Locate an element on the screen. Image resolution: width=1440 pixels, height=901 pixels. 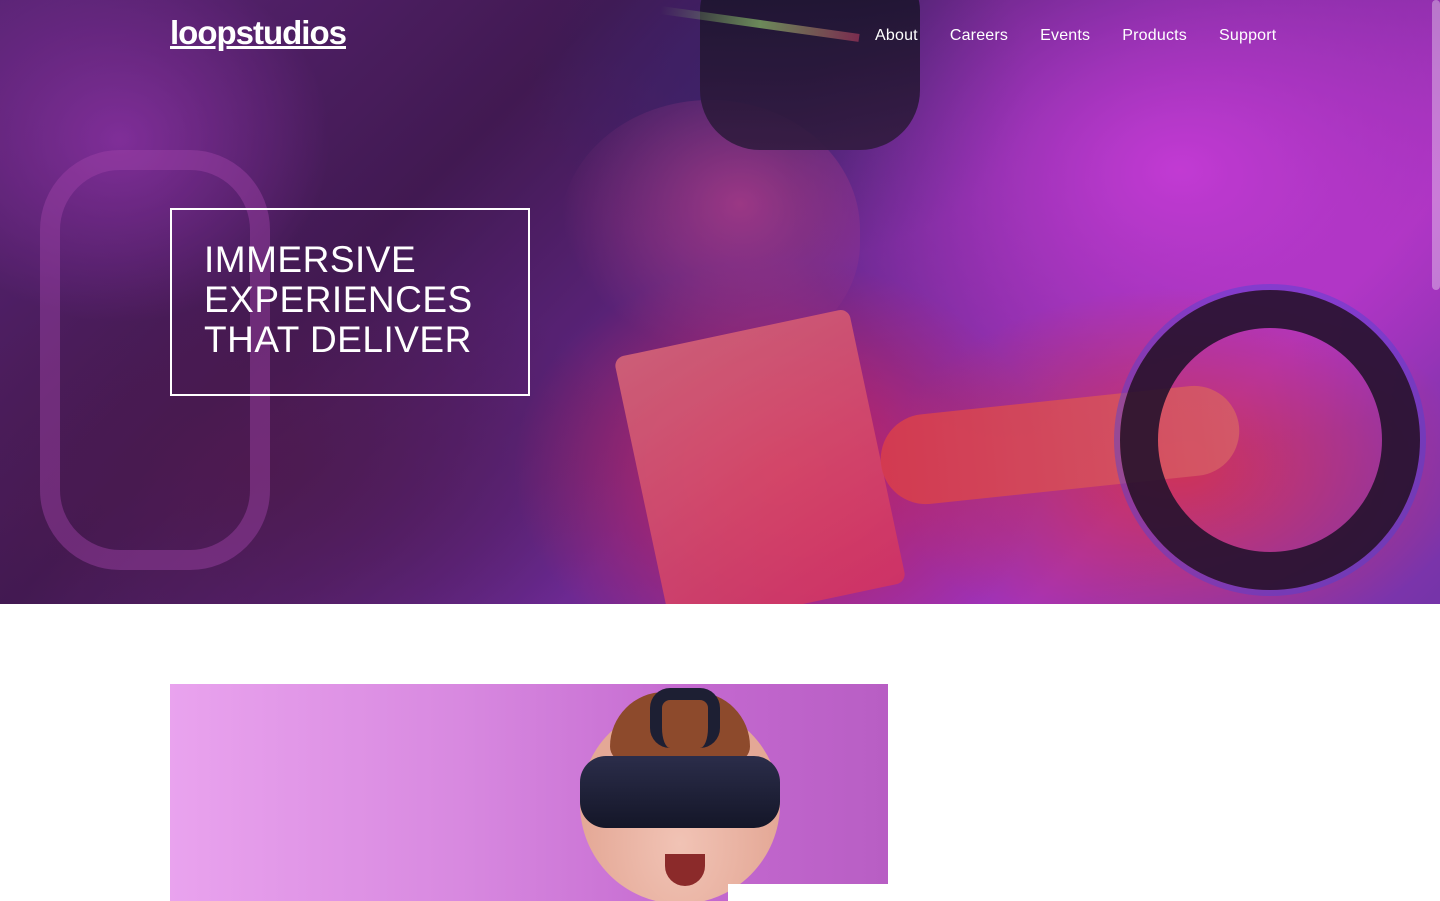
hero-title-box: Immersive experiences that deliver is located at coordinates (350, 302).